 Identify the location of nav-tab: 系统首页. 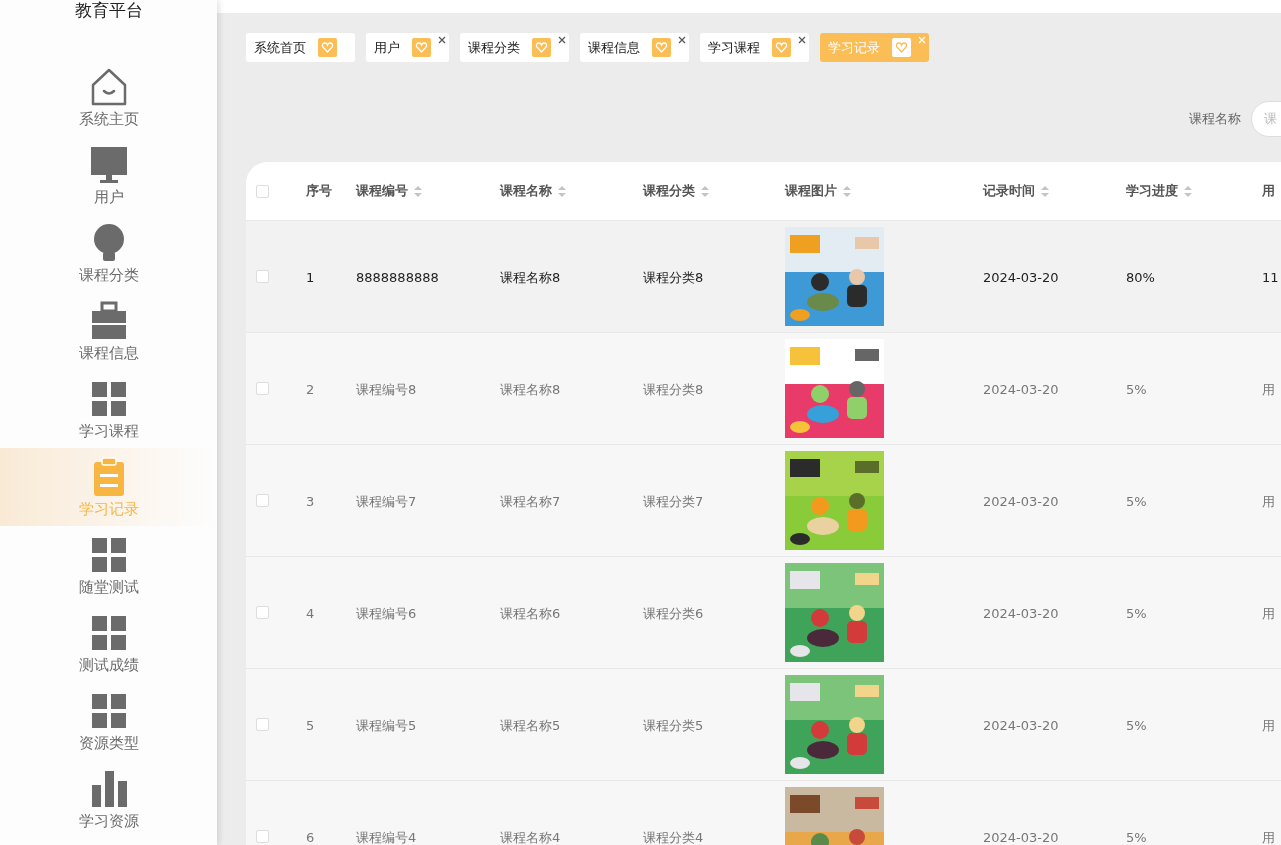
(300, 47).